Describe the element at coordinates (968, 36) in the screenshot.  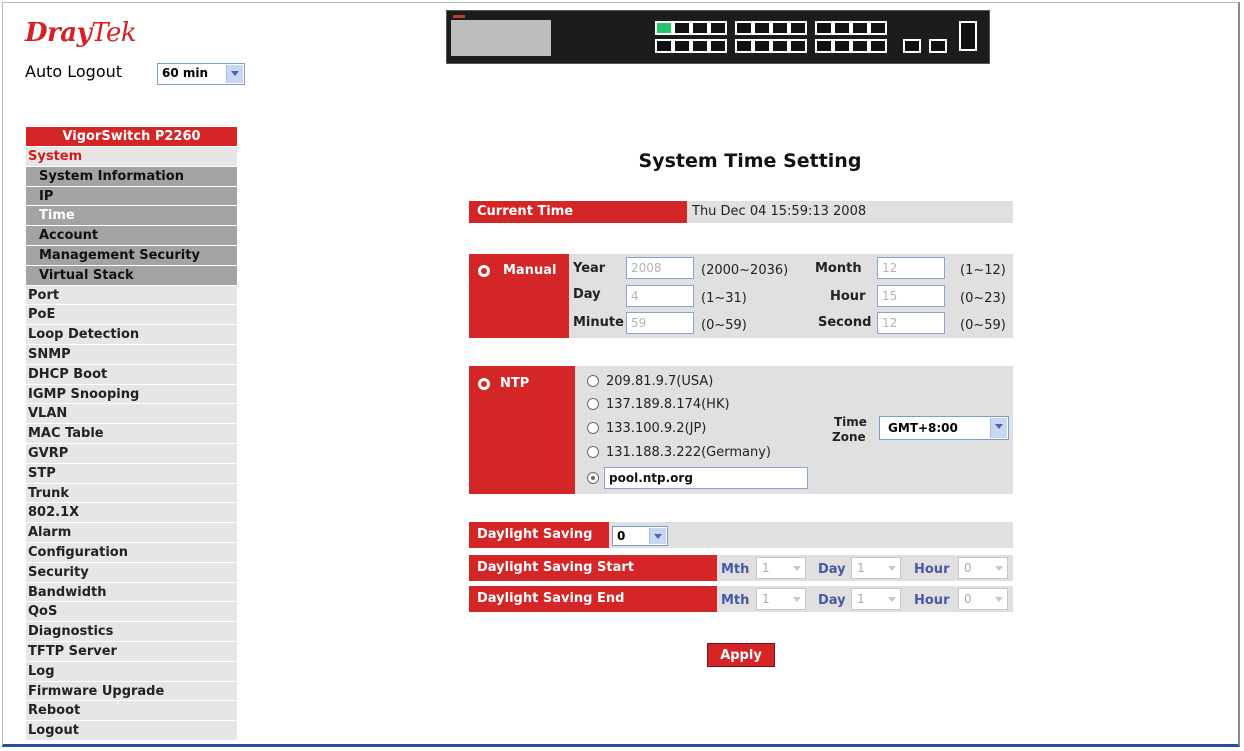
I see `console-port-indicator` at that location.